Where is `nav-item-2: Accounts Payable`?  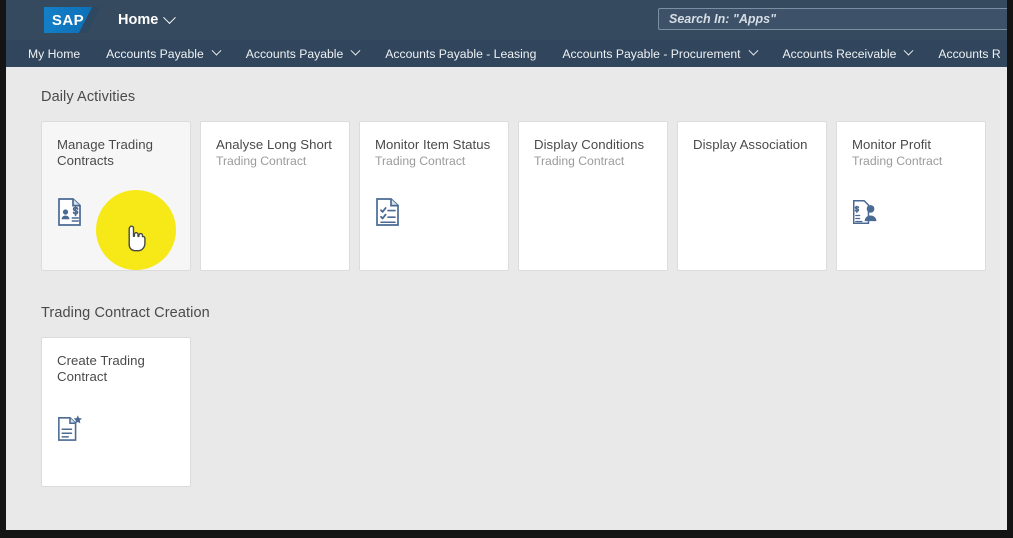 nav-item-2: Accounts Payable is located at coordinates (303, 53).